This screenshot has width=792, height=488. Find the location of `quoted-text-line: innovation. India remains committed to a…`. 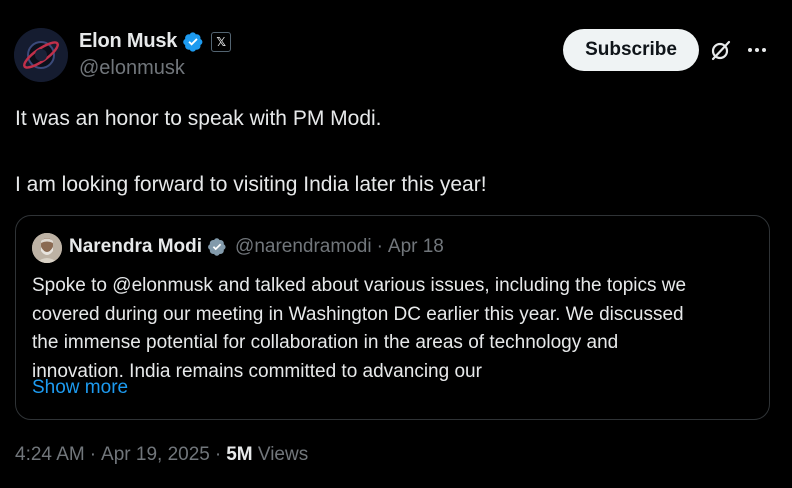

quoted-text-line: innovation. India remains committed to a… is located at coordinates (257, 371).